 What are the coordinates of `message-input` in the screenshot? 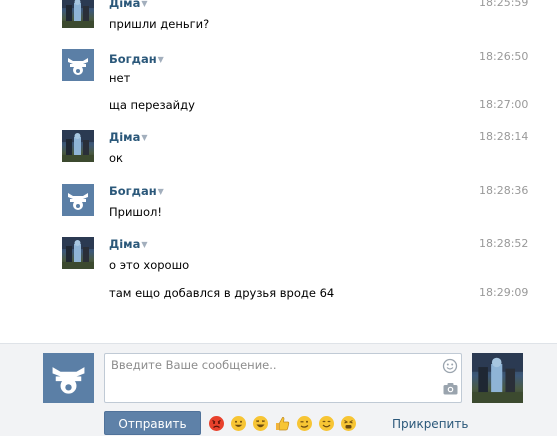 It's located at (270, 380).